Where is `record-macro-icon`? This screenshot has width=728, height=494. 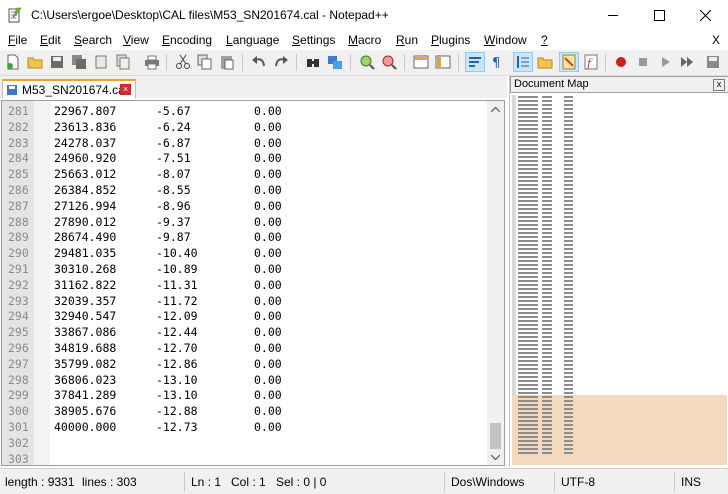
record-macro-icon is located at coordinates (621, 62).